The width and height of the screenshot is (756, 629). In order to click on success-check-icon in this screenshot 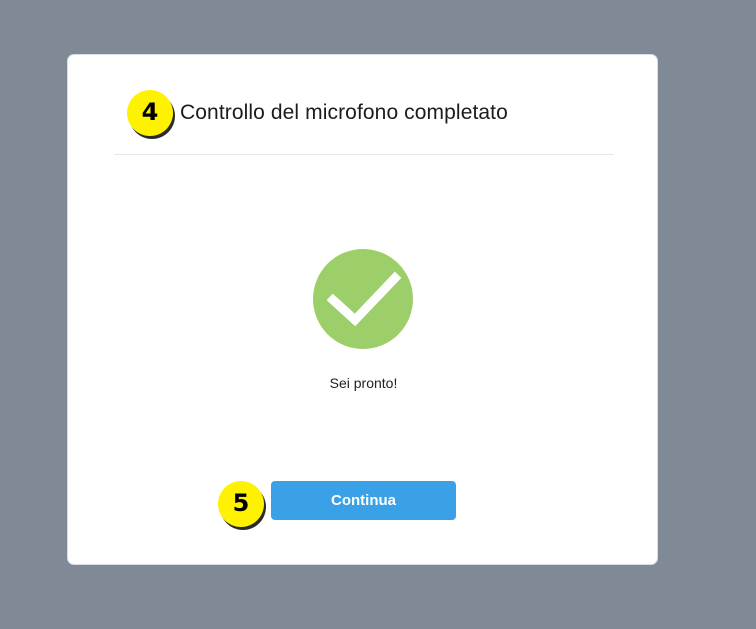, I will do `click(363, 299)`.